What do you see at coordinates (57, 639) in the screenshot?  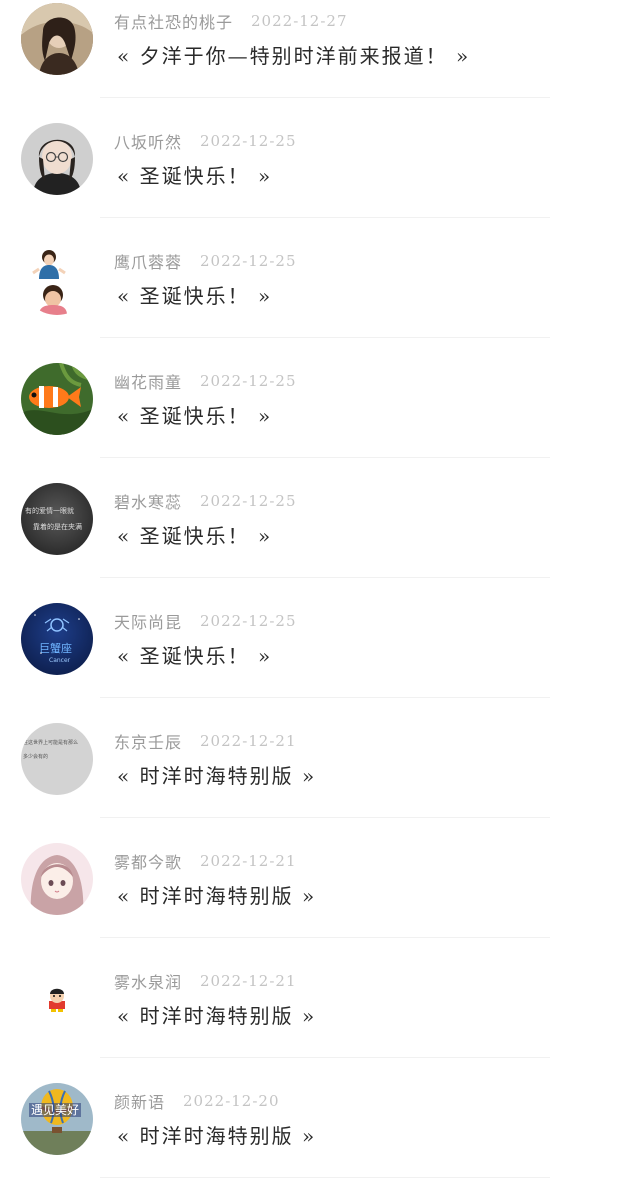 I see `avatar: 巨蟹座 Cancer` at bounding box center [57, 639].